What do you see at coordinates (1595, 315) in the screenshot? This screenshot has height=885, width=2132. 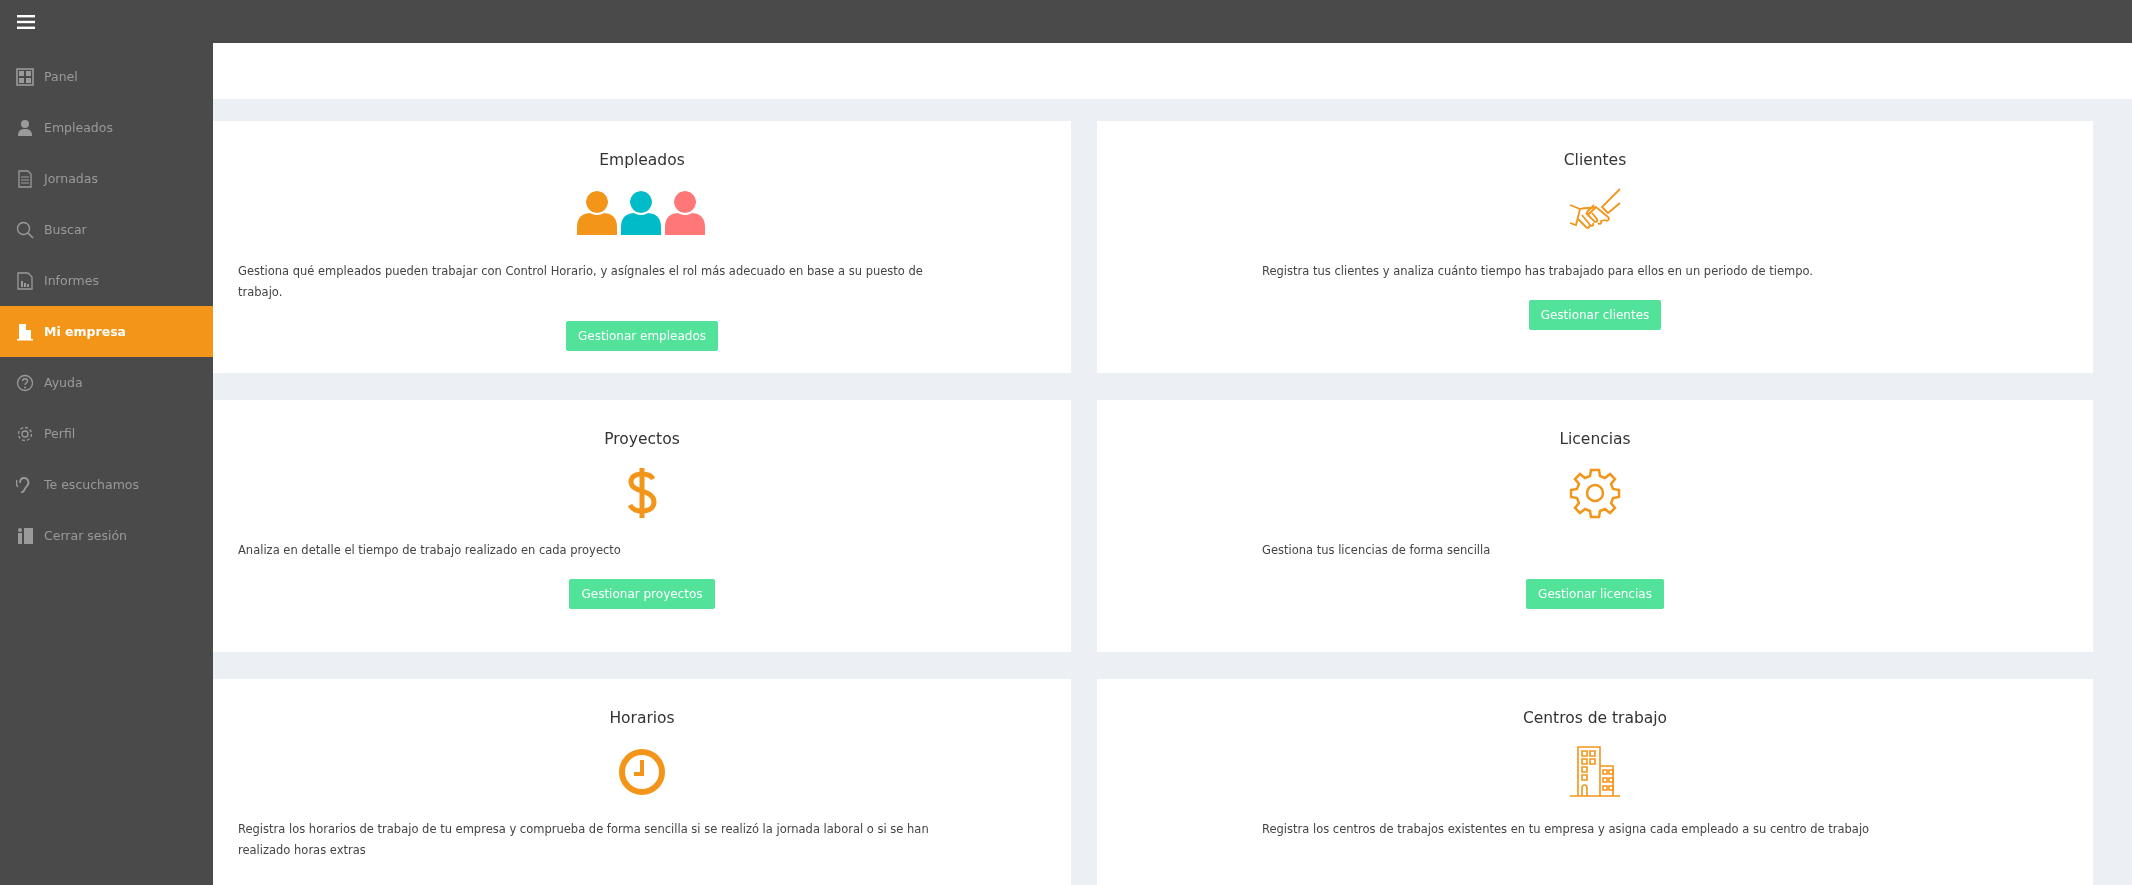 I see `manage-button: Gestionar clientes` at bounding box center [1595, 315].